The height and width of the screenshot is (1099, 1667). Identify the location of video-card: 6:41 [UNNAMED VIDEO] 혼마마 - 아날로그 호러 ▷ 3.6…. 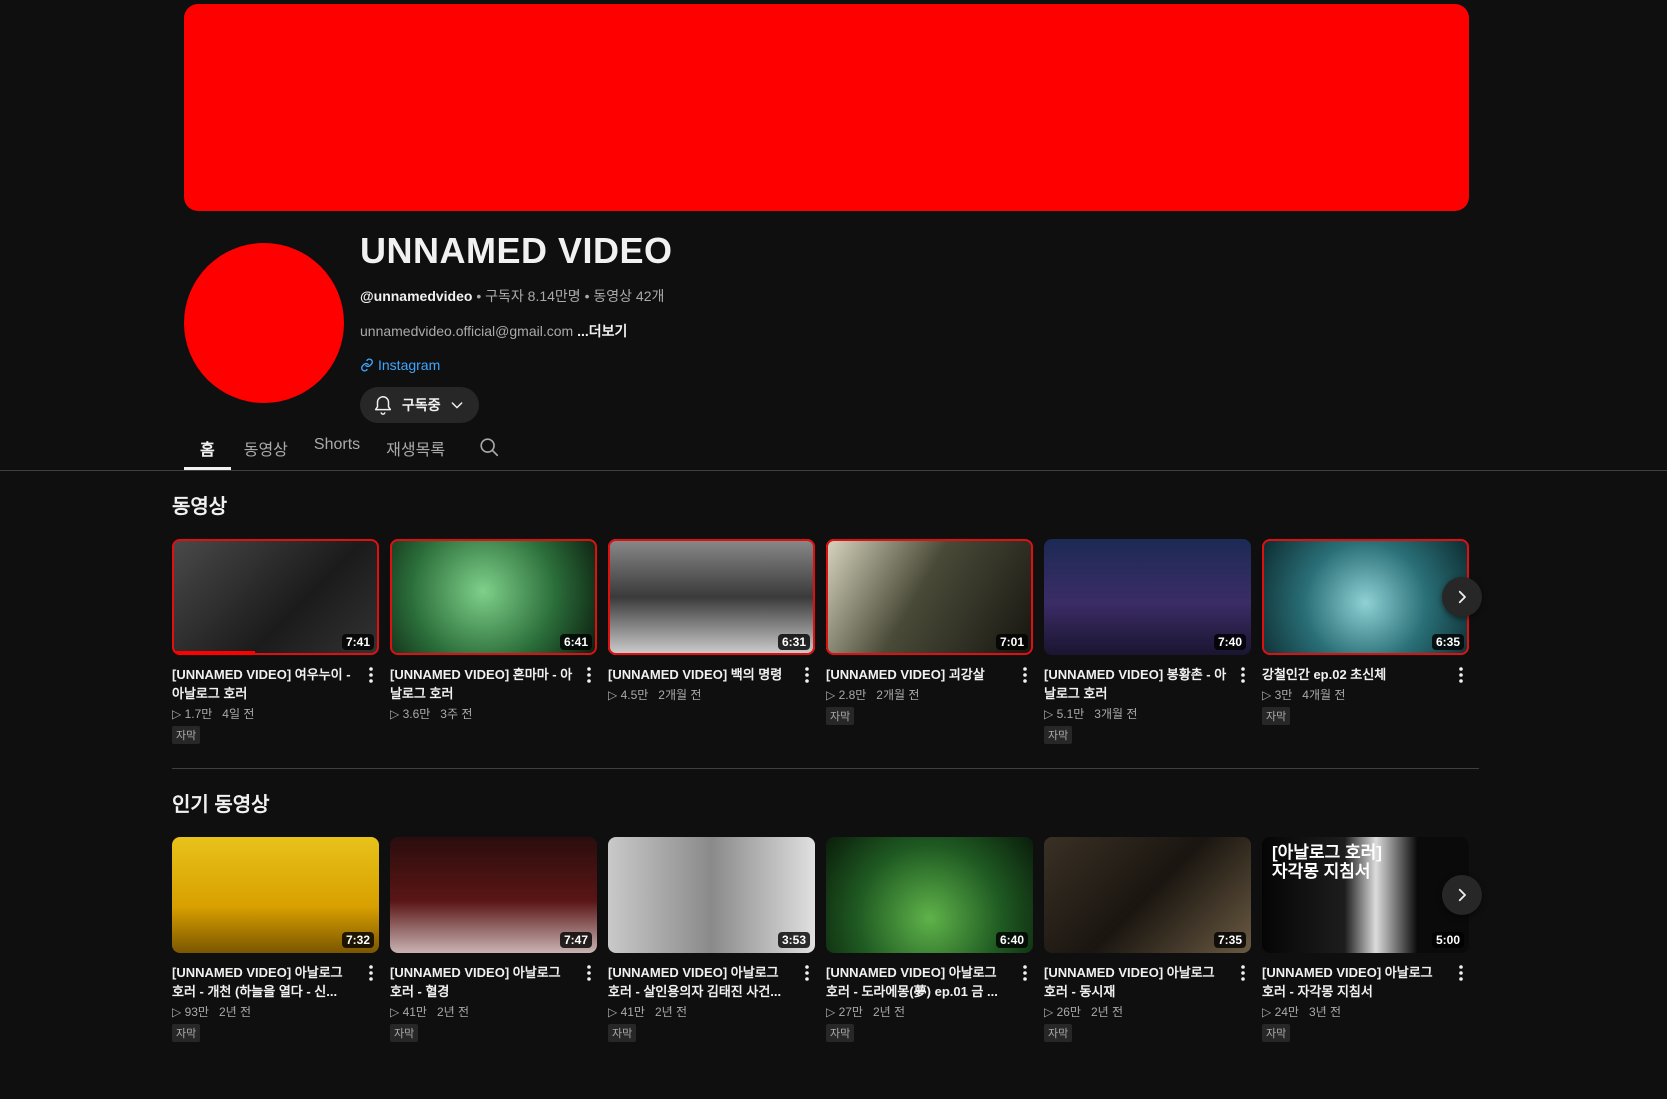
(493, 641).